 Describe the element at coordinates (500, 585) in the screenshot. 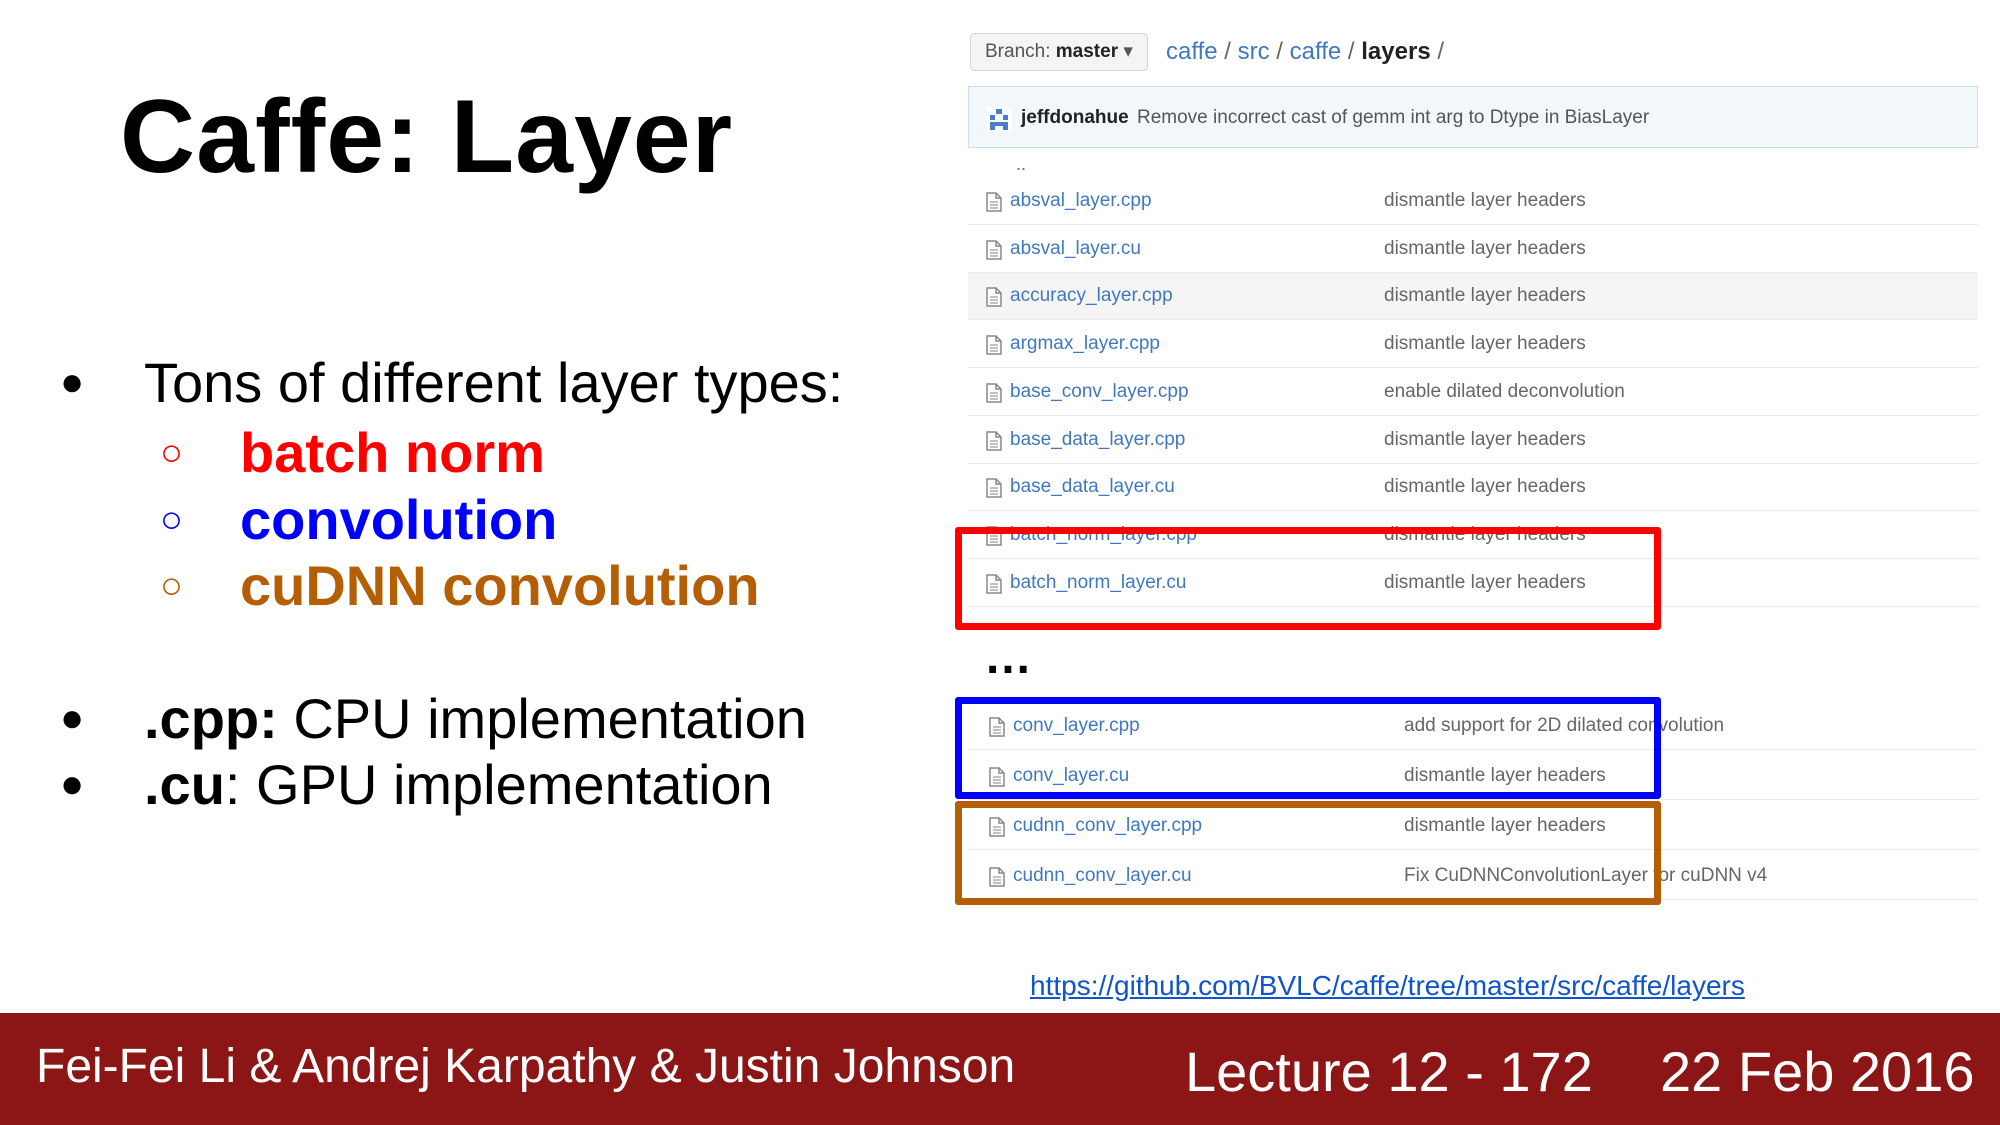

I see `sub-item-text: cuDNN convolution` at that location.